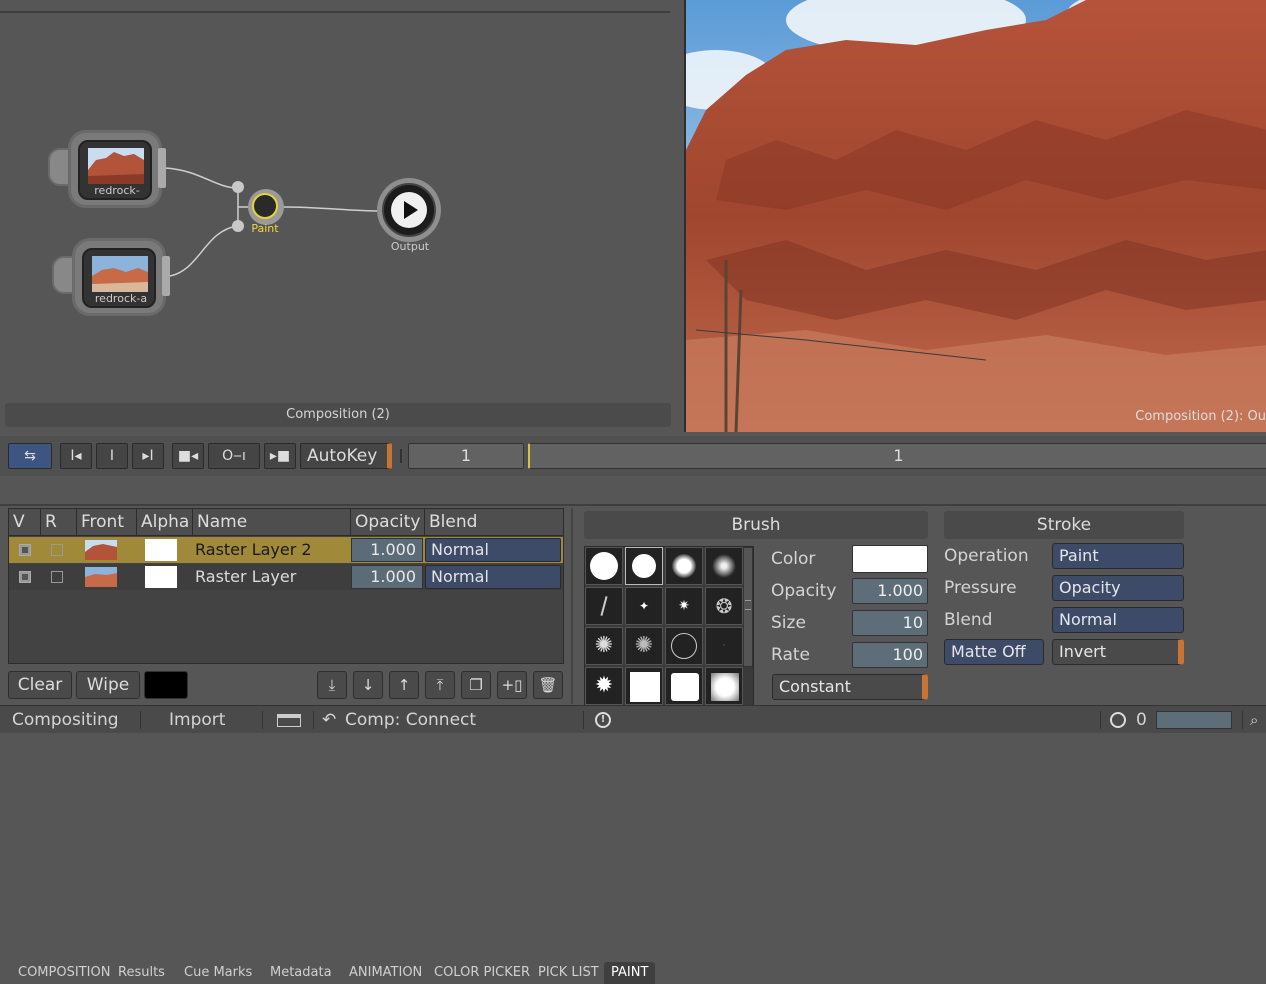 The image size is (1266, 984). Describe the element at coordinates (890, 591) in the screenshot. I see `brush-opacity-field: 1.000` at that location.